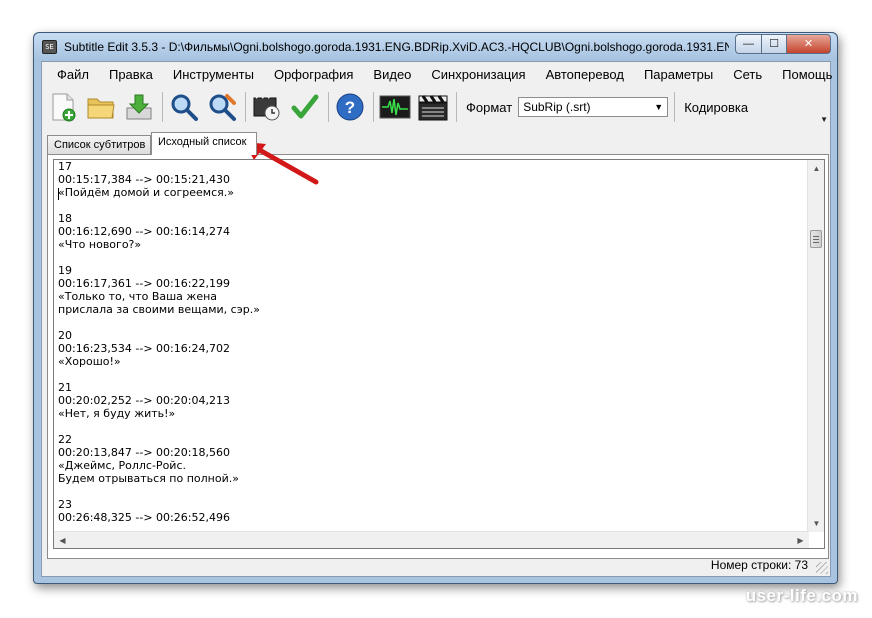  I want to click on text-caret, so click(58, 194).